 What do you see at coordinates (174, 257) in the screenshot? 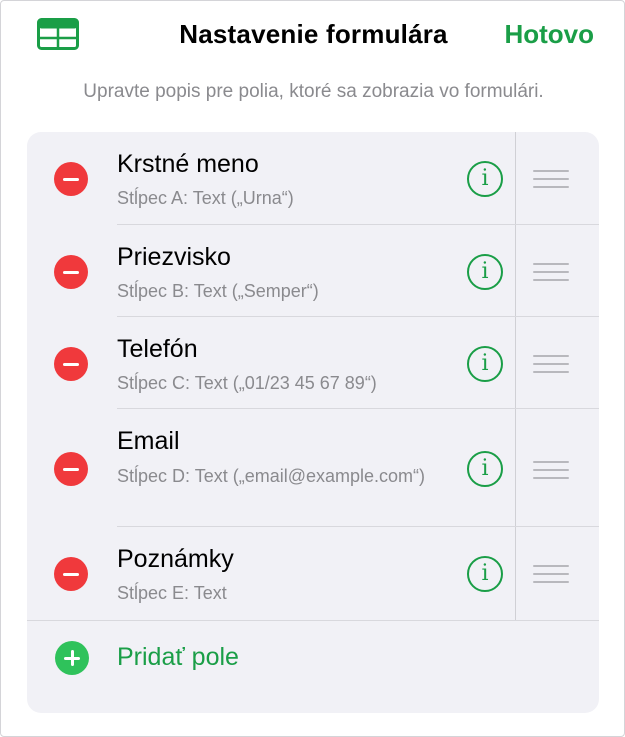
I see `field-label: Priezvisko` at bounding box center [174, 257].